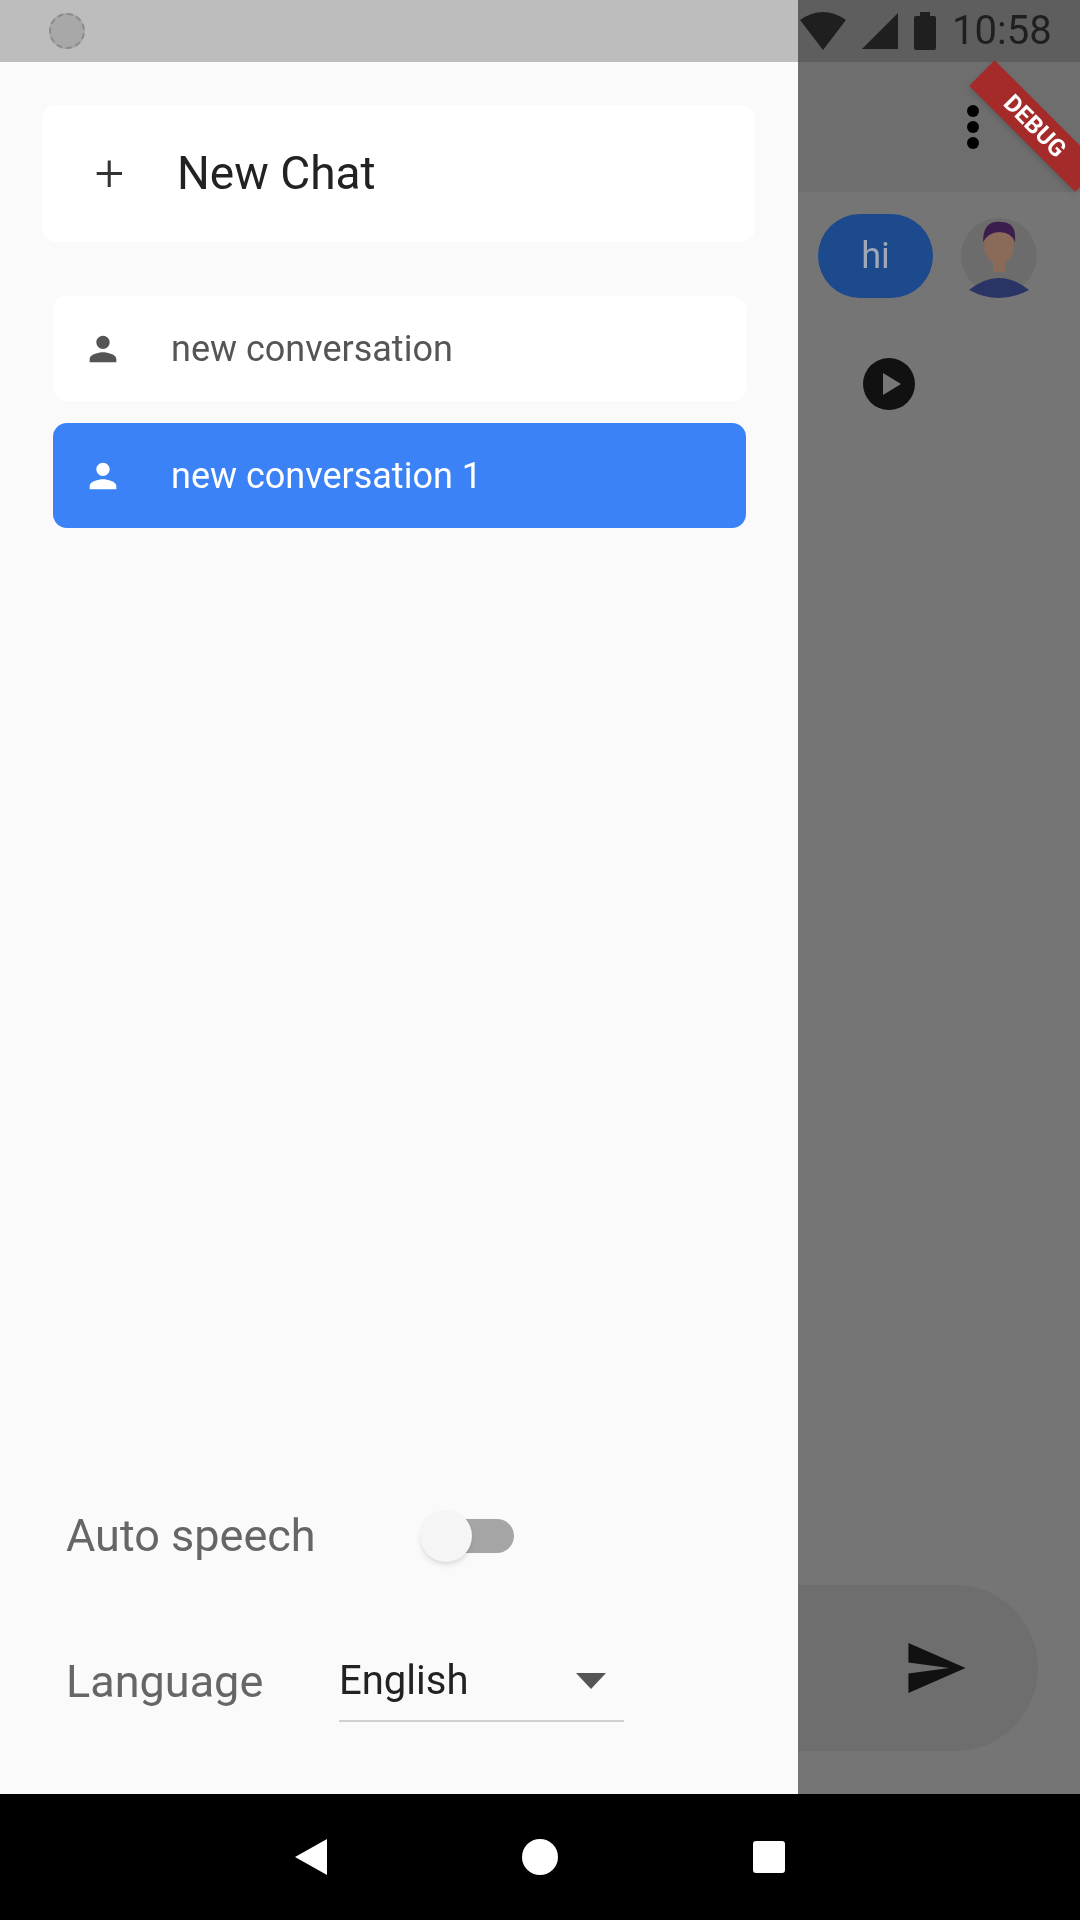 This screenshot has width=1080, height=1920. Describe the element at coordinates (889, 384) in the screenshot. I see `play-icon` at that location.